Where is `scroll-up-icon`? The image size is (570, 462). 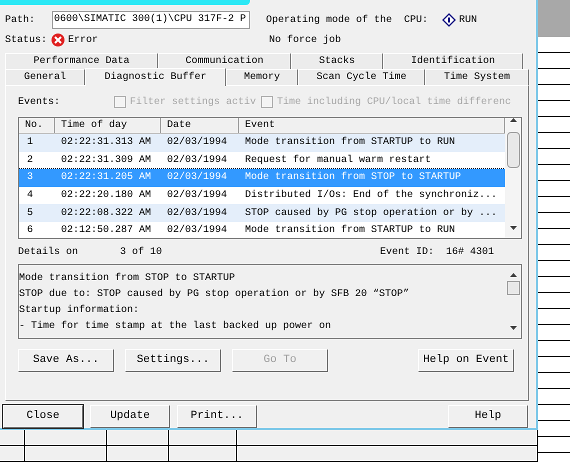 scroll-up-icon is located at coordinates (513, 275).